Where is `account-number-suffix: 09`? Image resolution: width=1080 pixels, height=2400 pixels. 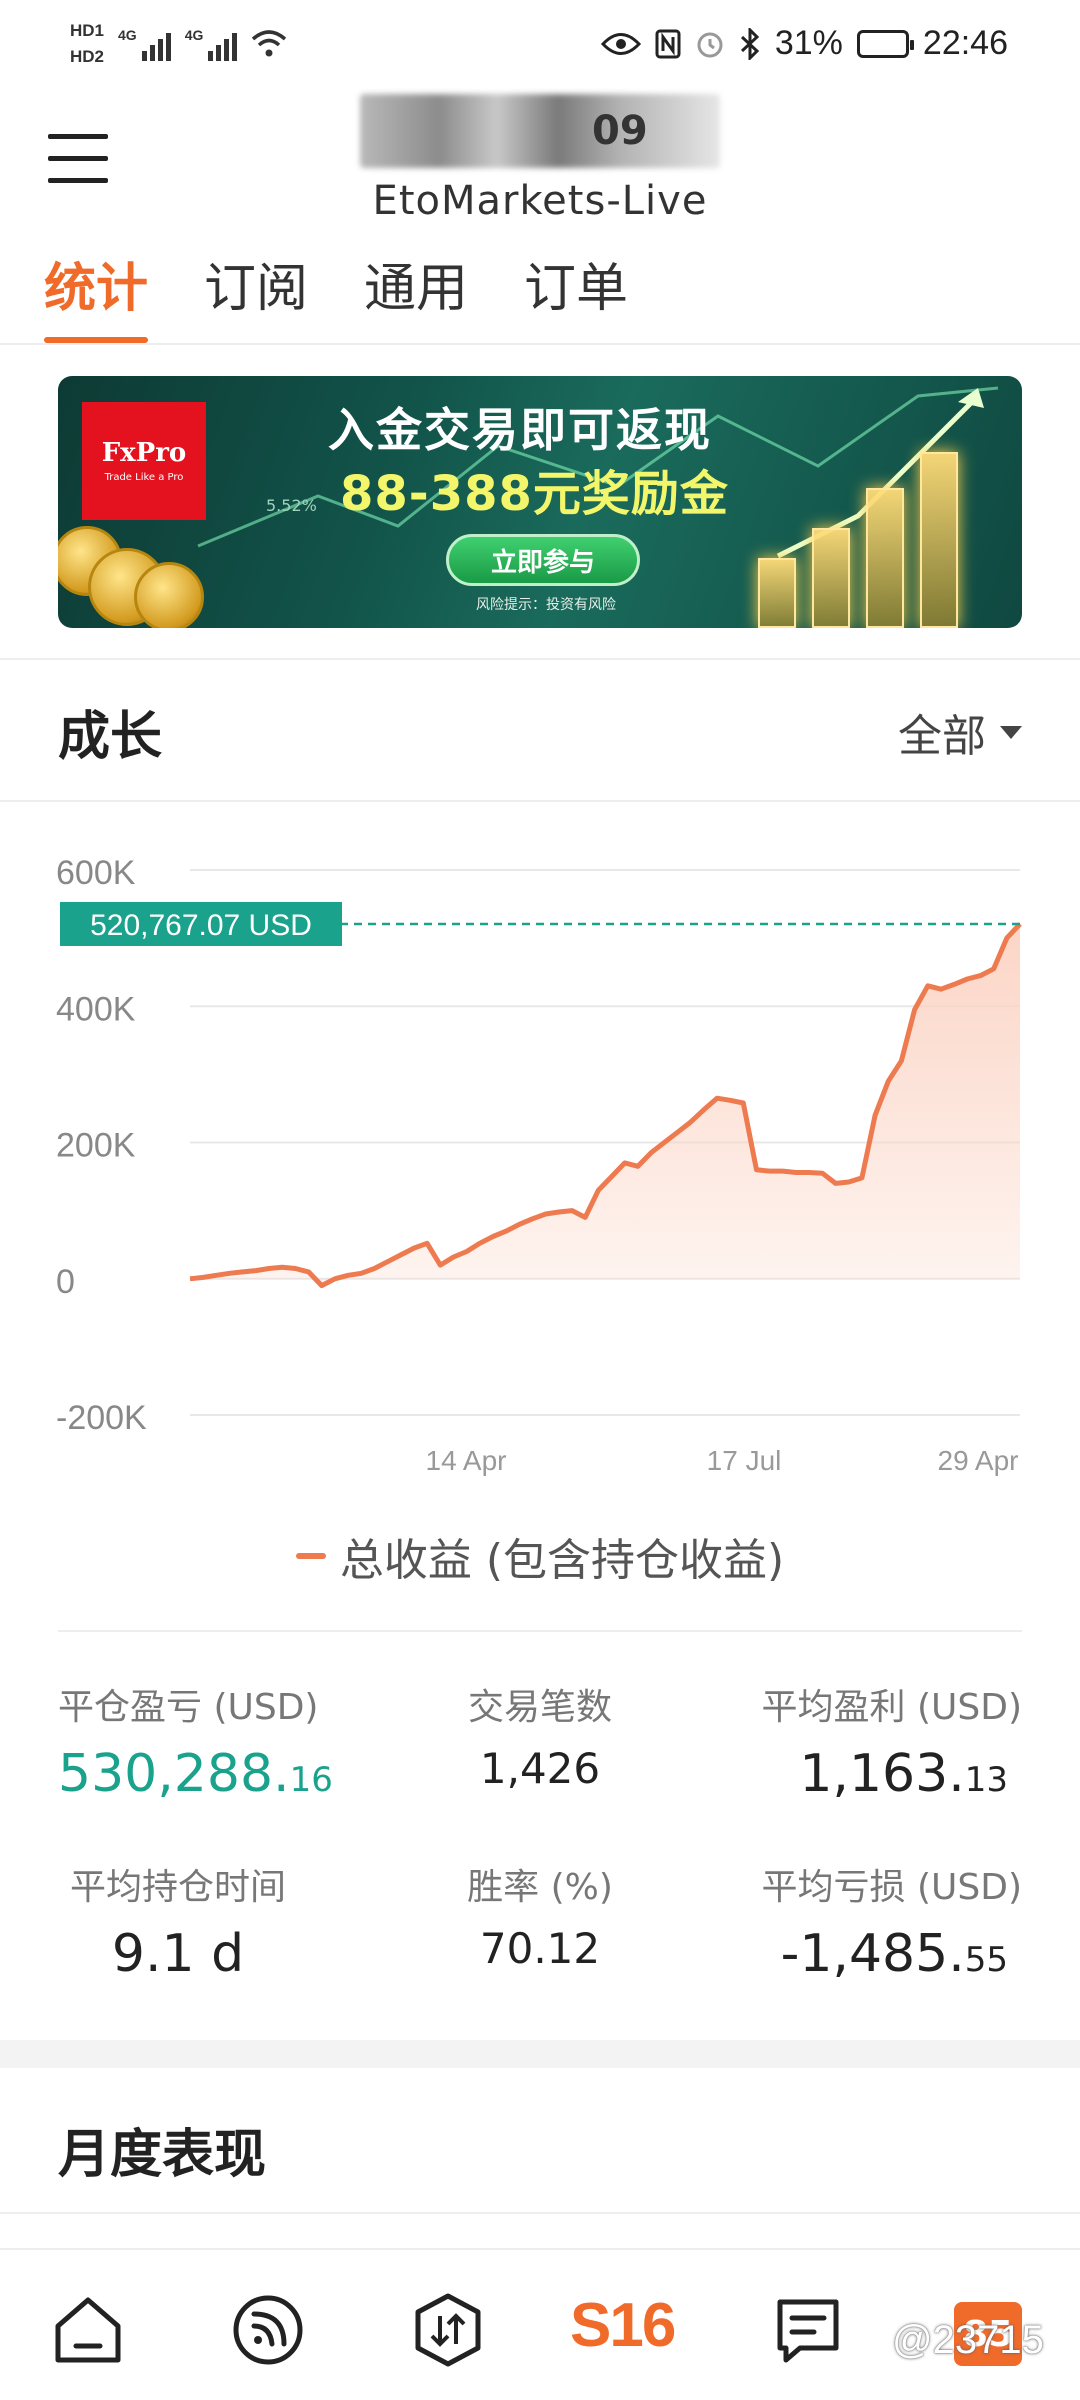 account-number-suffix: 09 is located at coordinates (620, 131).